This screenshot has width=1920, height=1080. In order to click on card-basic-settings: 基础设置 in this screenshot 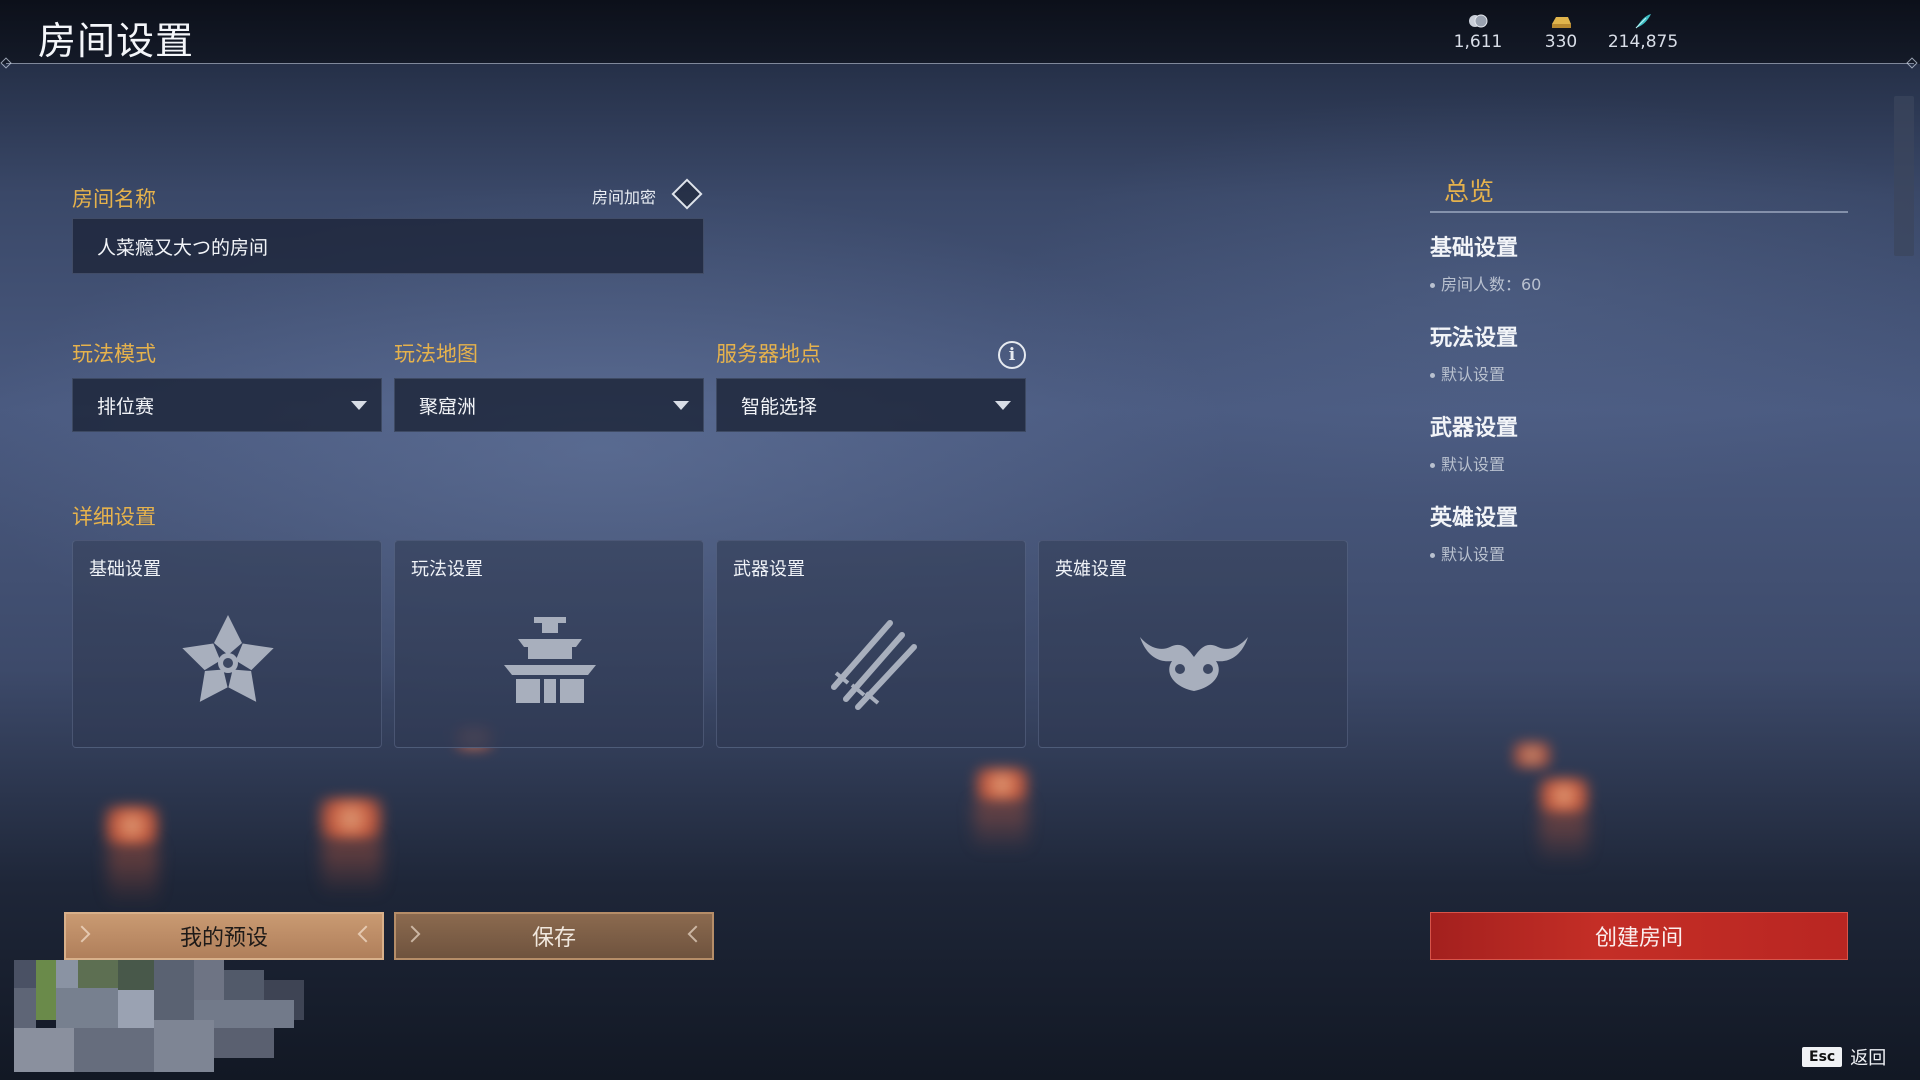, I will do `click(227, 644)`.